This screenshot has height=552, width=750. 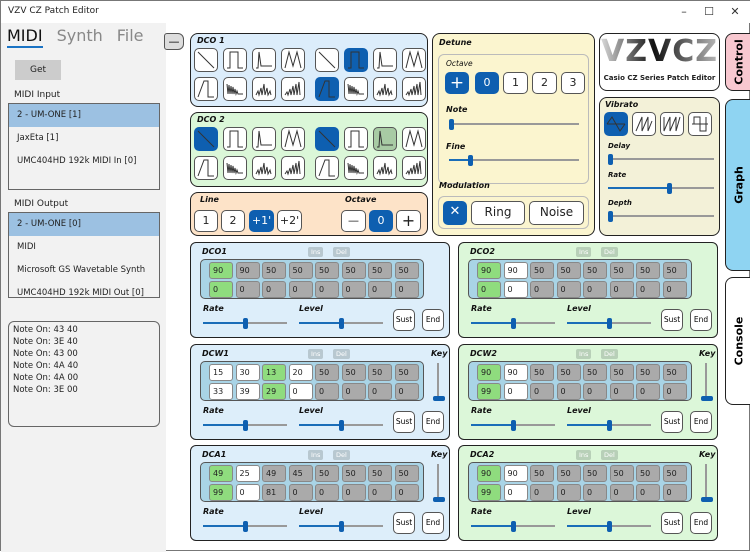 I want to click on detune-sign-button: +, so click(x=457, y=83).